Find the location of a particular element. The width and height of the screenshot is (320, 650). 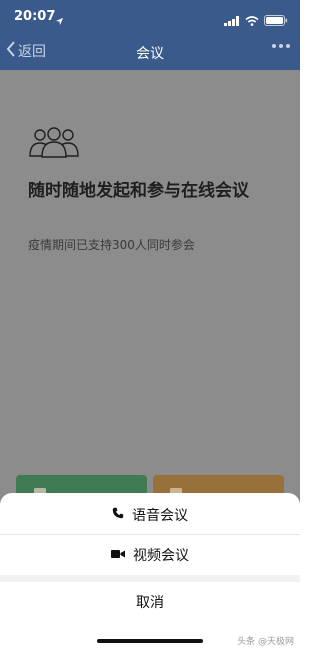

signal-icon is located at coordinates (232, 20).